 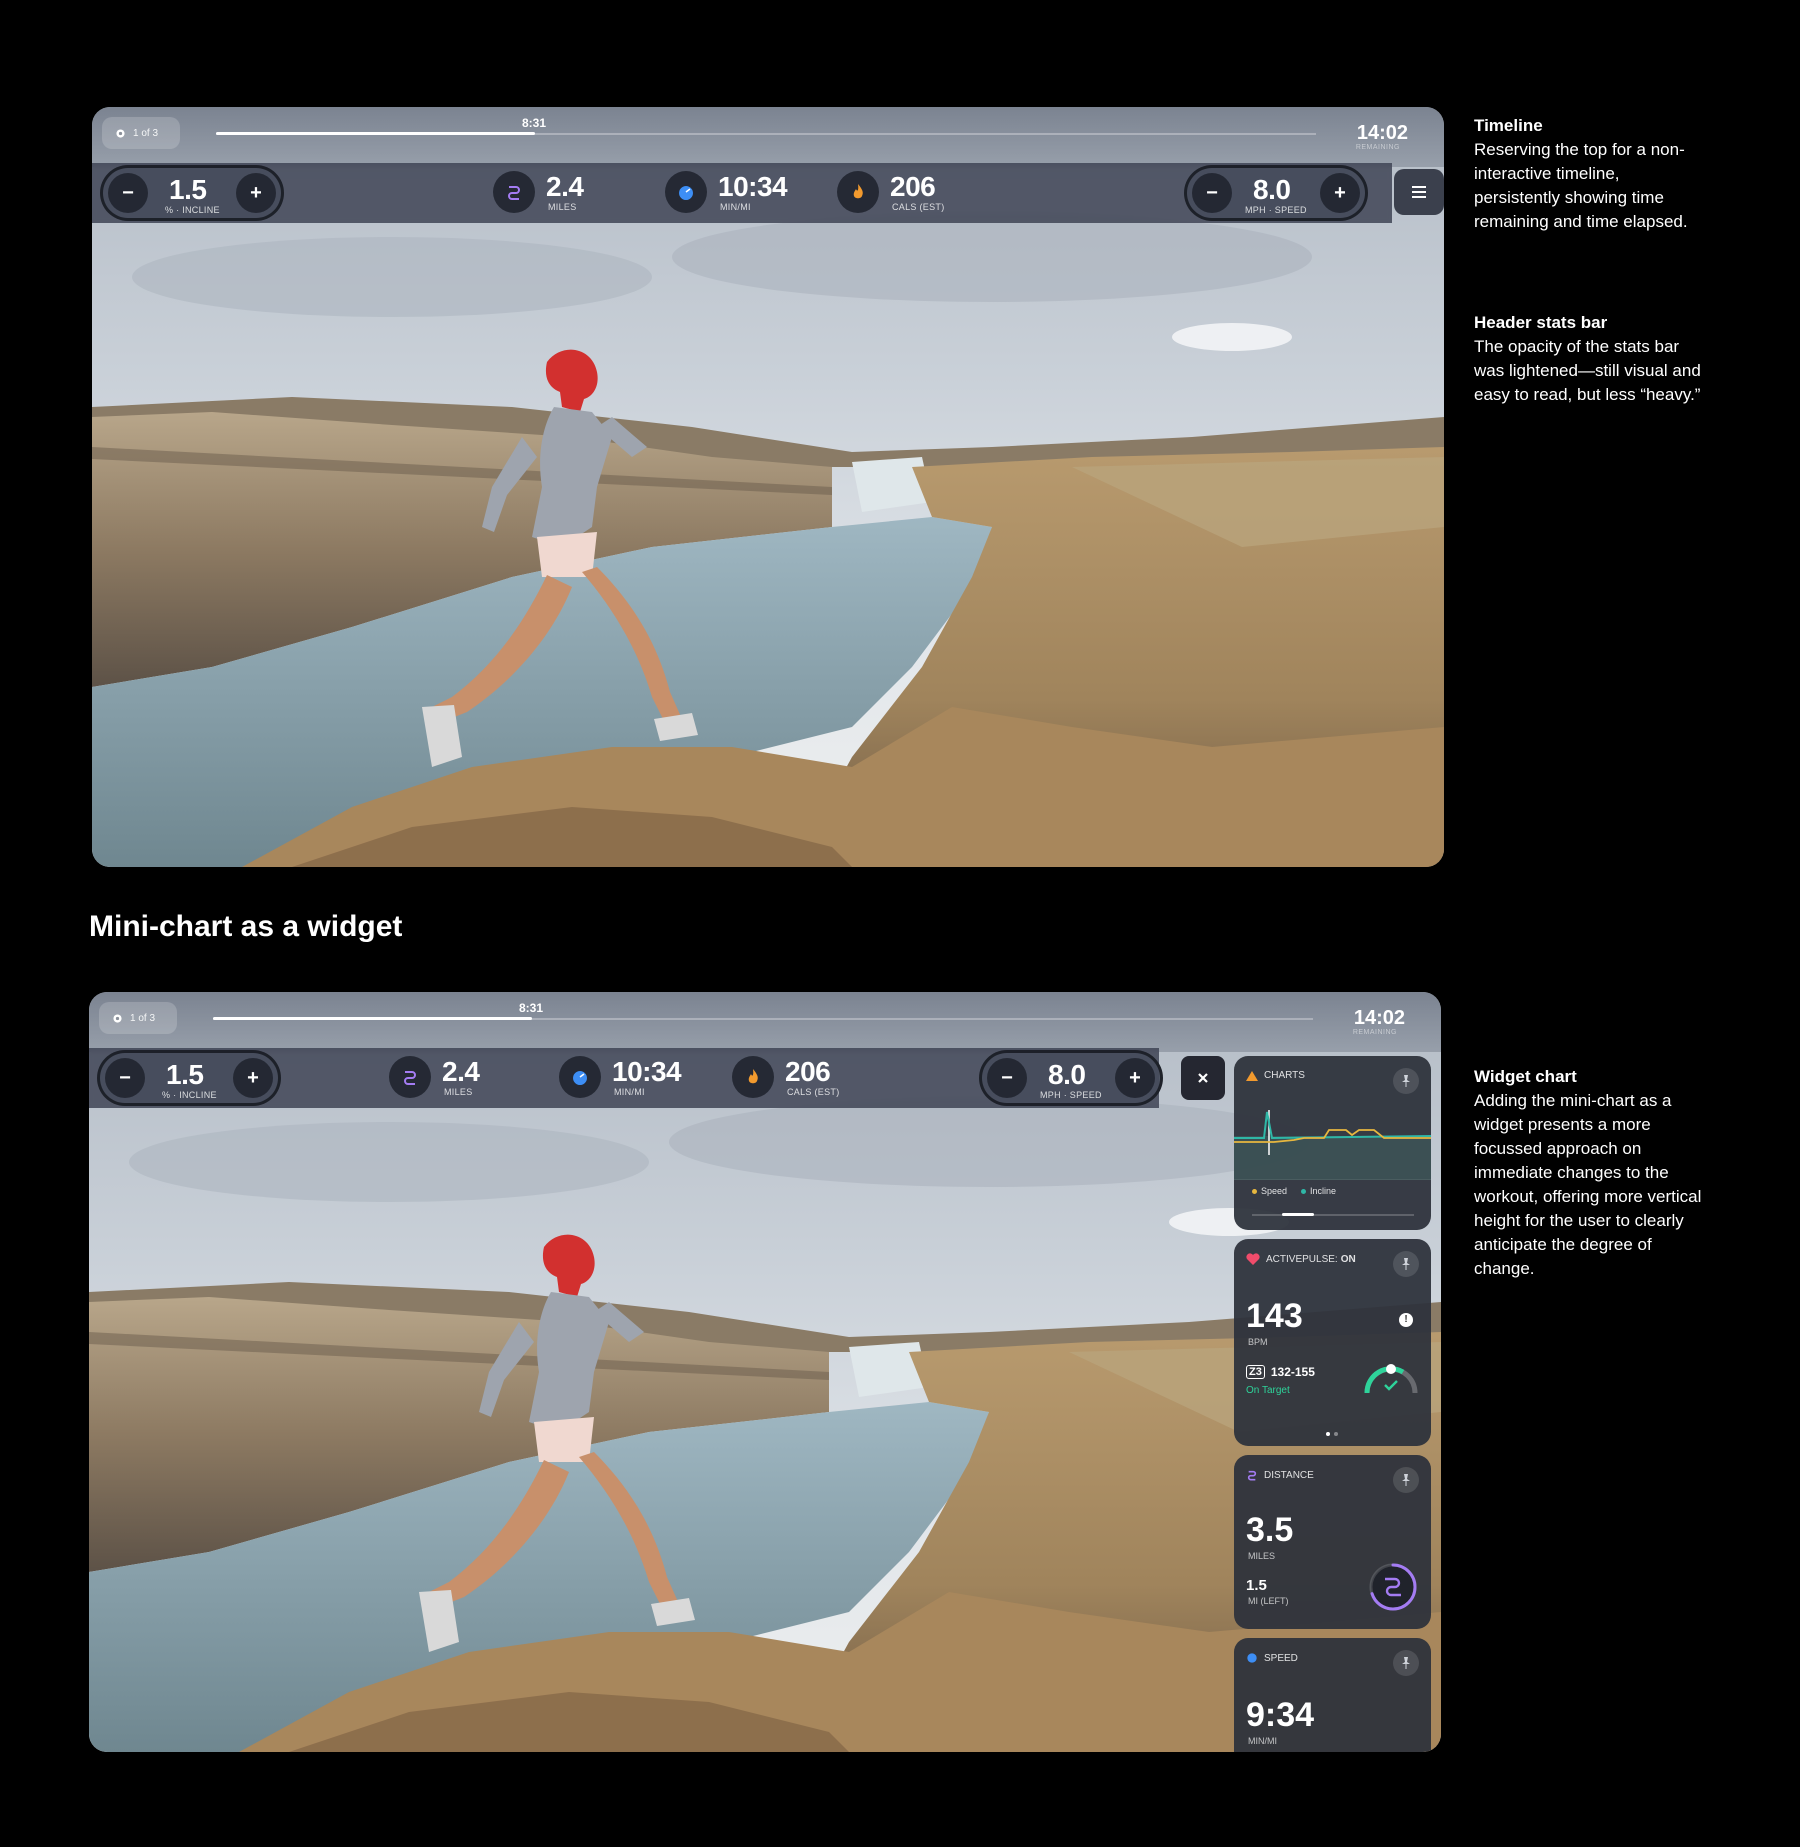 I want to click on menu-icon, so click(x=1419, y=192).